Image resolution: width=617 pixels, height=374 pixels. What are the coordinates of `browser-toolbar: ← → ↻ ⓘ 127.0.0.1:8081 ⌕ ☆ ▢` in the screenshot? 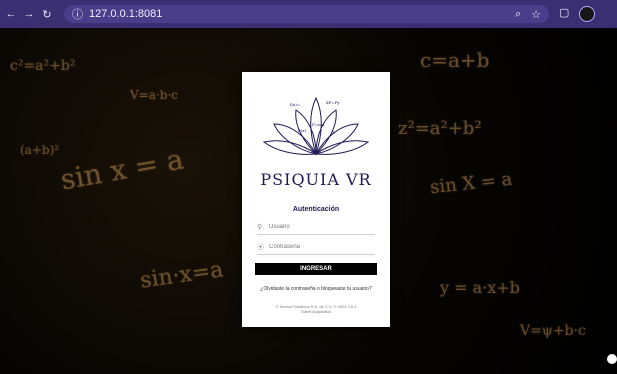 It's located at (308, 14).